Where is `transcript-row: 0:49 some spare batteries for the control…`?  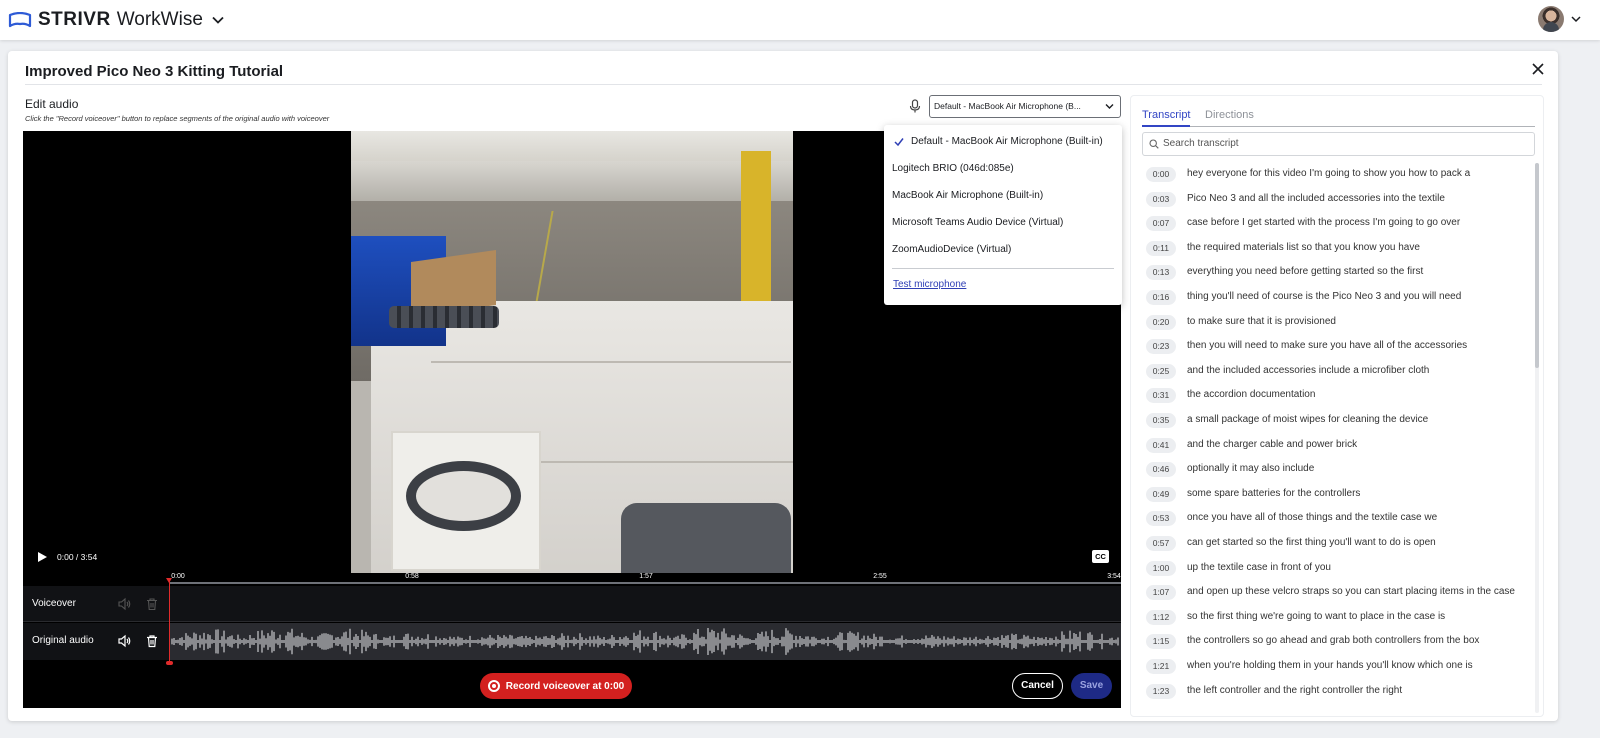
transcript-row: 0:49 some spare batteries for the control… is located at coordinates (1334, 495).